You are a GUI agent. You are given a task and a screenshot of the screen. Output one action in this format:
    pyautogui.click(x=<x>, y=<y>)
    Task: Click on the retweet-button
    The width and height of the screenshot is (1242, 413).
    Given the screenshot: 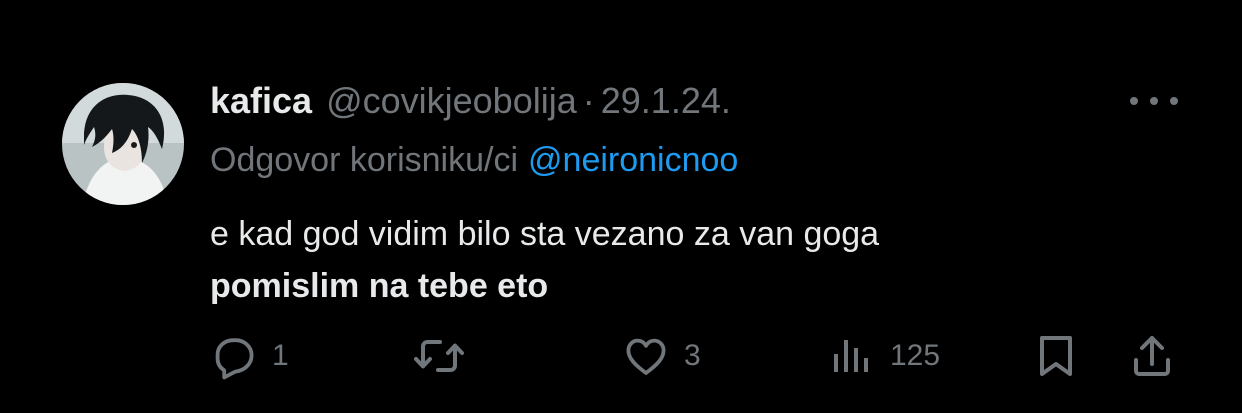 What is the action you would take?
    pyautogui.click(x=446, y=356)
    